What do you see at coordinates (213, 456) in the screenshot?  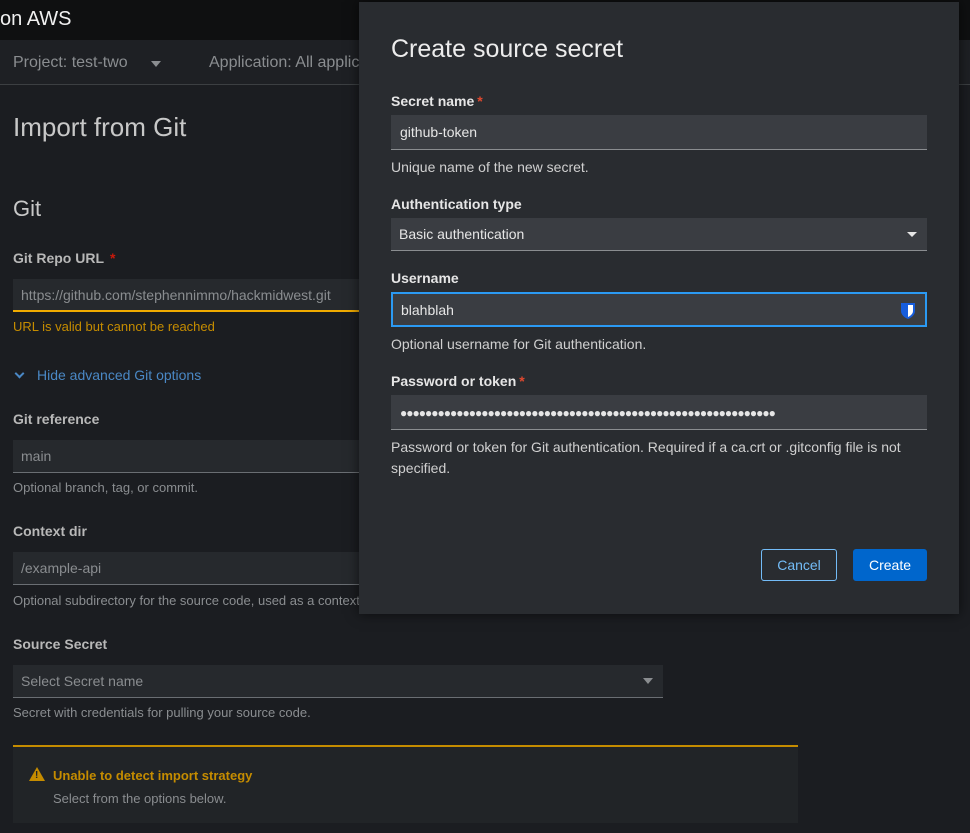 I see `git-reference-input: main` at bounding box center [213, 456].